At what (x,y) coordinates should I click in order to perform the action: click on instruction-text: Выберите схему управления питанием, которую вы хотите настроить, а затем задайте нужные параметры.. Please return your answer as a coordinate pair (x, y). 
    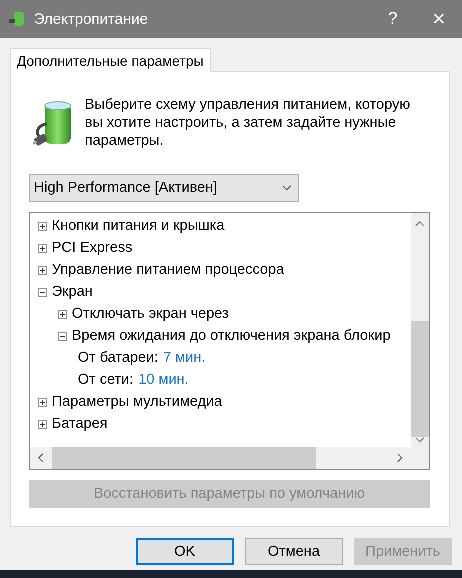
    Looking at the image, I should click on (248, 123).